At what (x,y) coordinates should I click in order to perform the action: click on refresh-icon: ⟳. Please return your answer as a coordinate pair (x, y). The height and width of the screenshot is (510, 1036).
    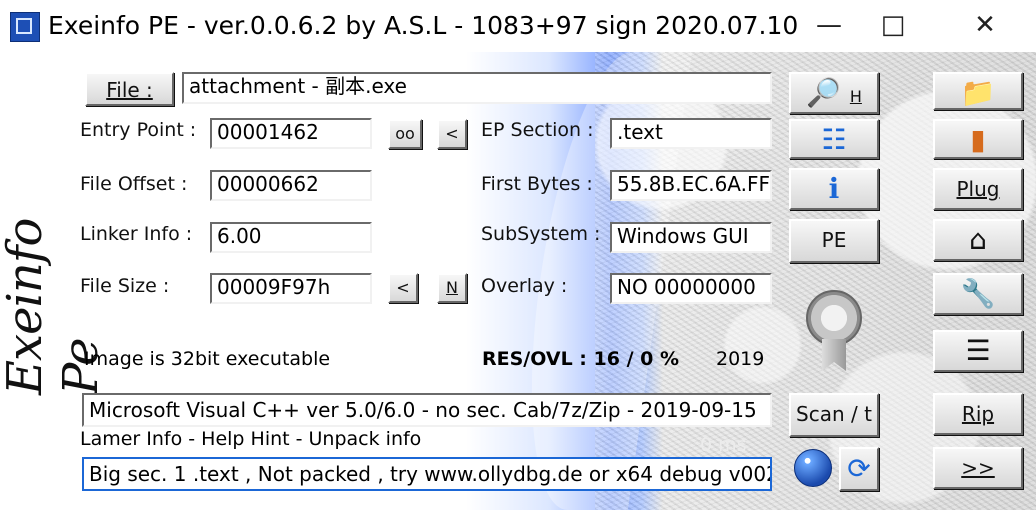
    Looking at the image, I should click on (859, 468).